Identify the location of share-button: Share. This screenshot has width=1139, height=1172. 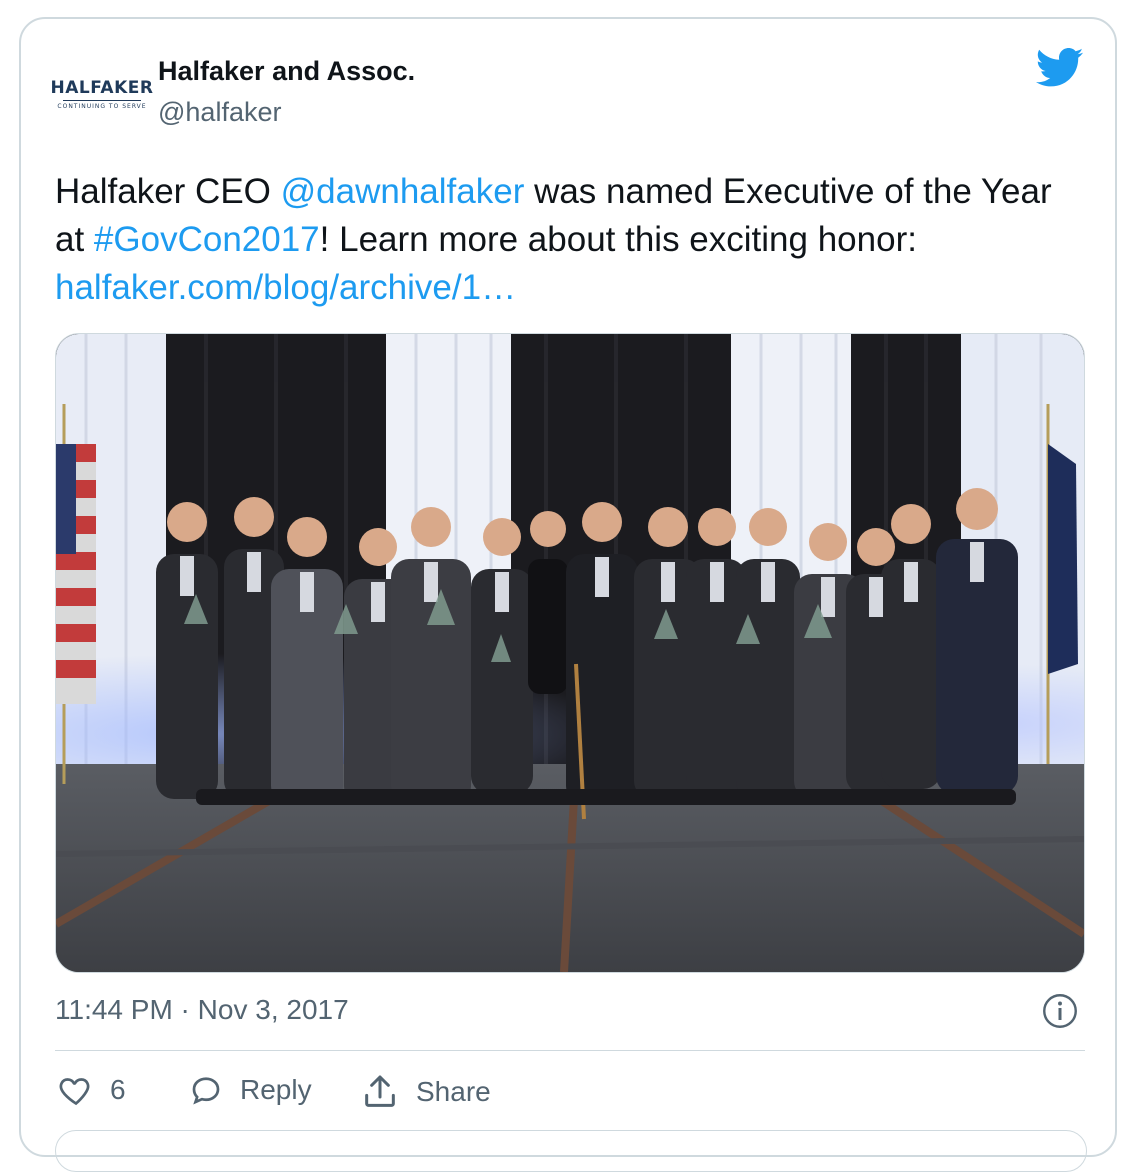
(425, 1092).